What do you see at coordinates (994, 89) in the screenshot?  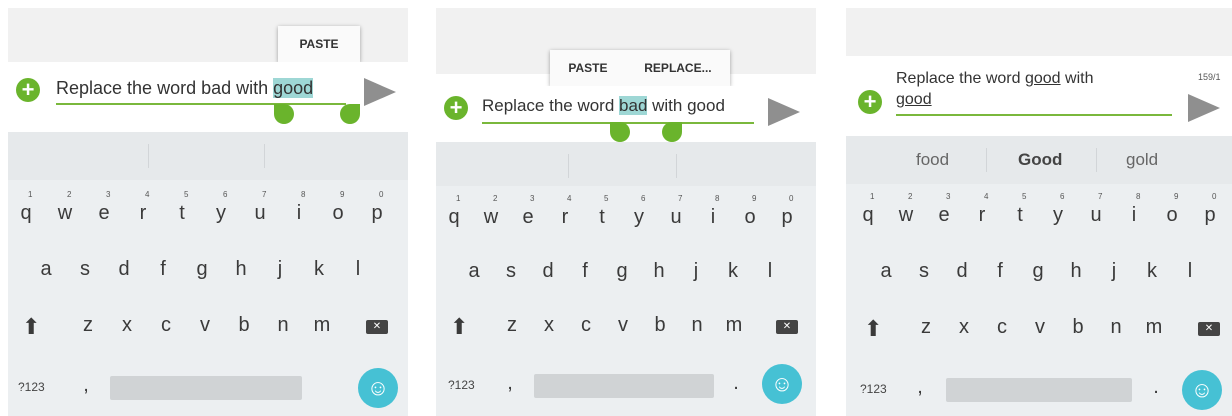 I see `message-input: Replace the word good with good` at bounding box center [994, 89].